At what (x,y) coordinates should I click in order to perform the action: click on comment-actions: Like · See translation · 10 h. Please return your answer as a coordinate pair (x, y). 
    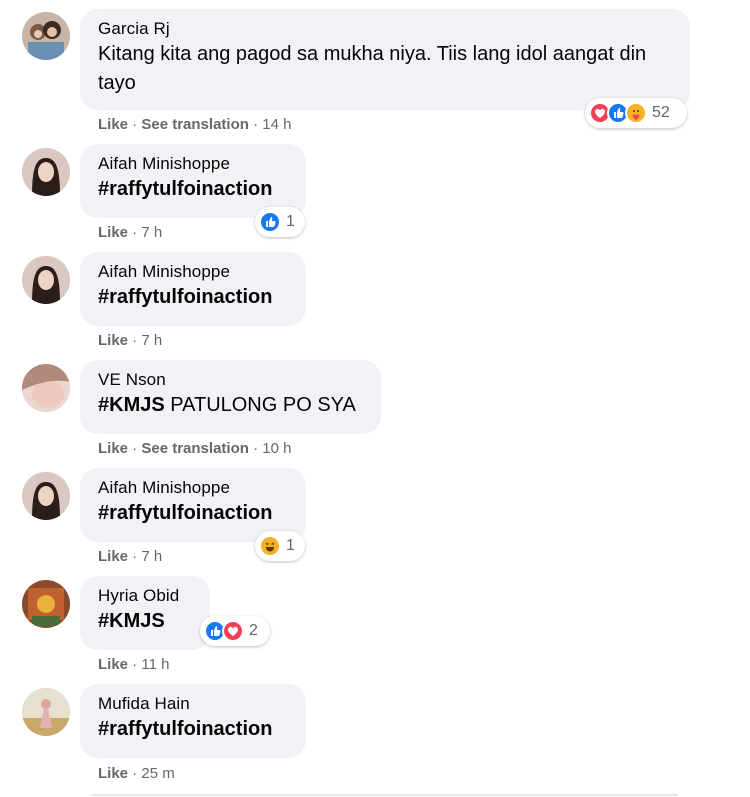
    Looking at the image, I should click on (194, 448).